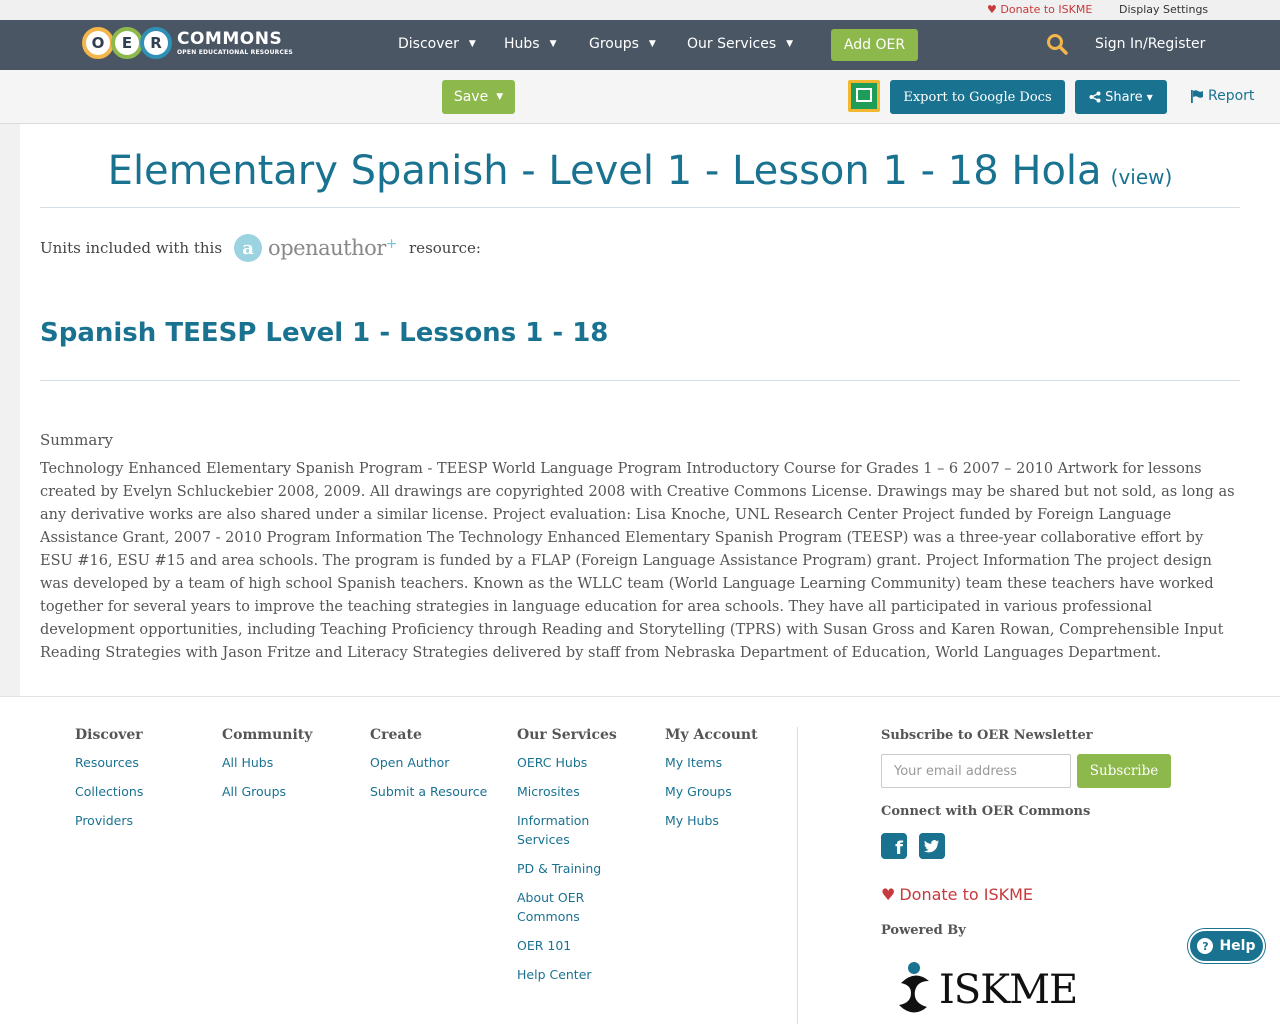 The width and height of the screenshot is (1280, 1024). Describe the element at coordinates (572, 974) in the screenshot. I see `footer-link: Help Center` at that location.